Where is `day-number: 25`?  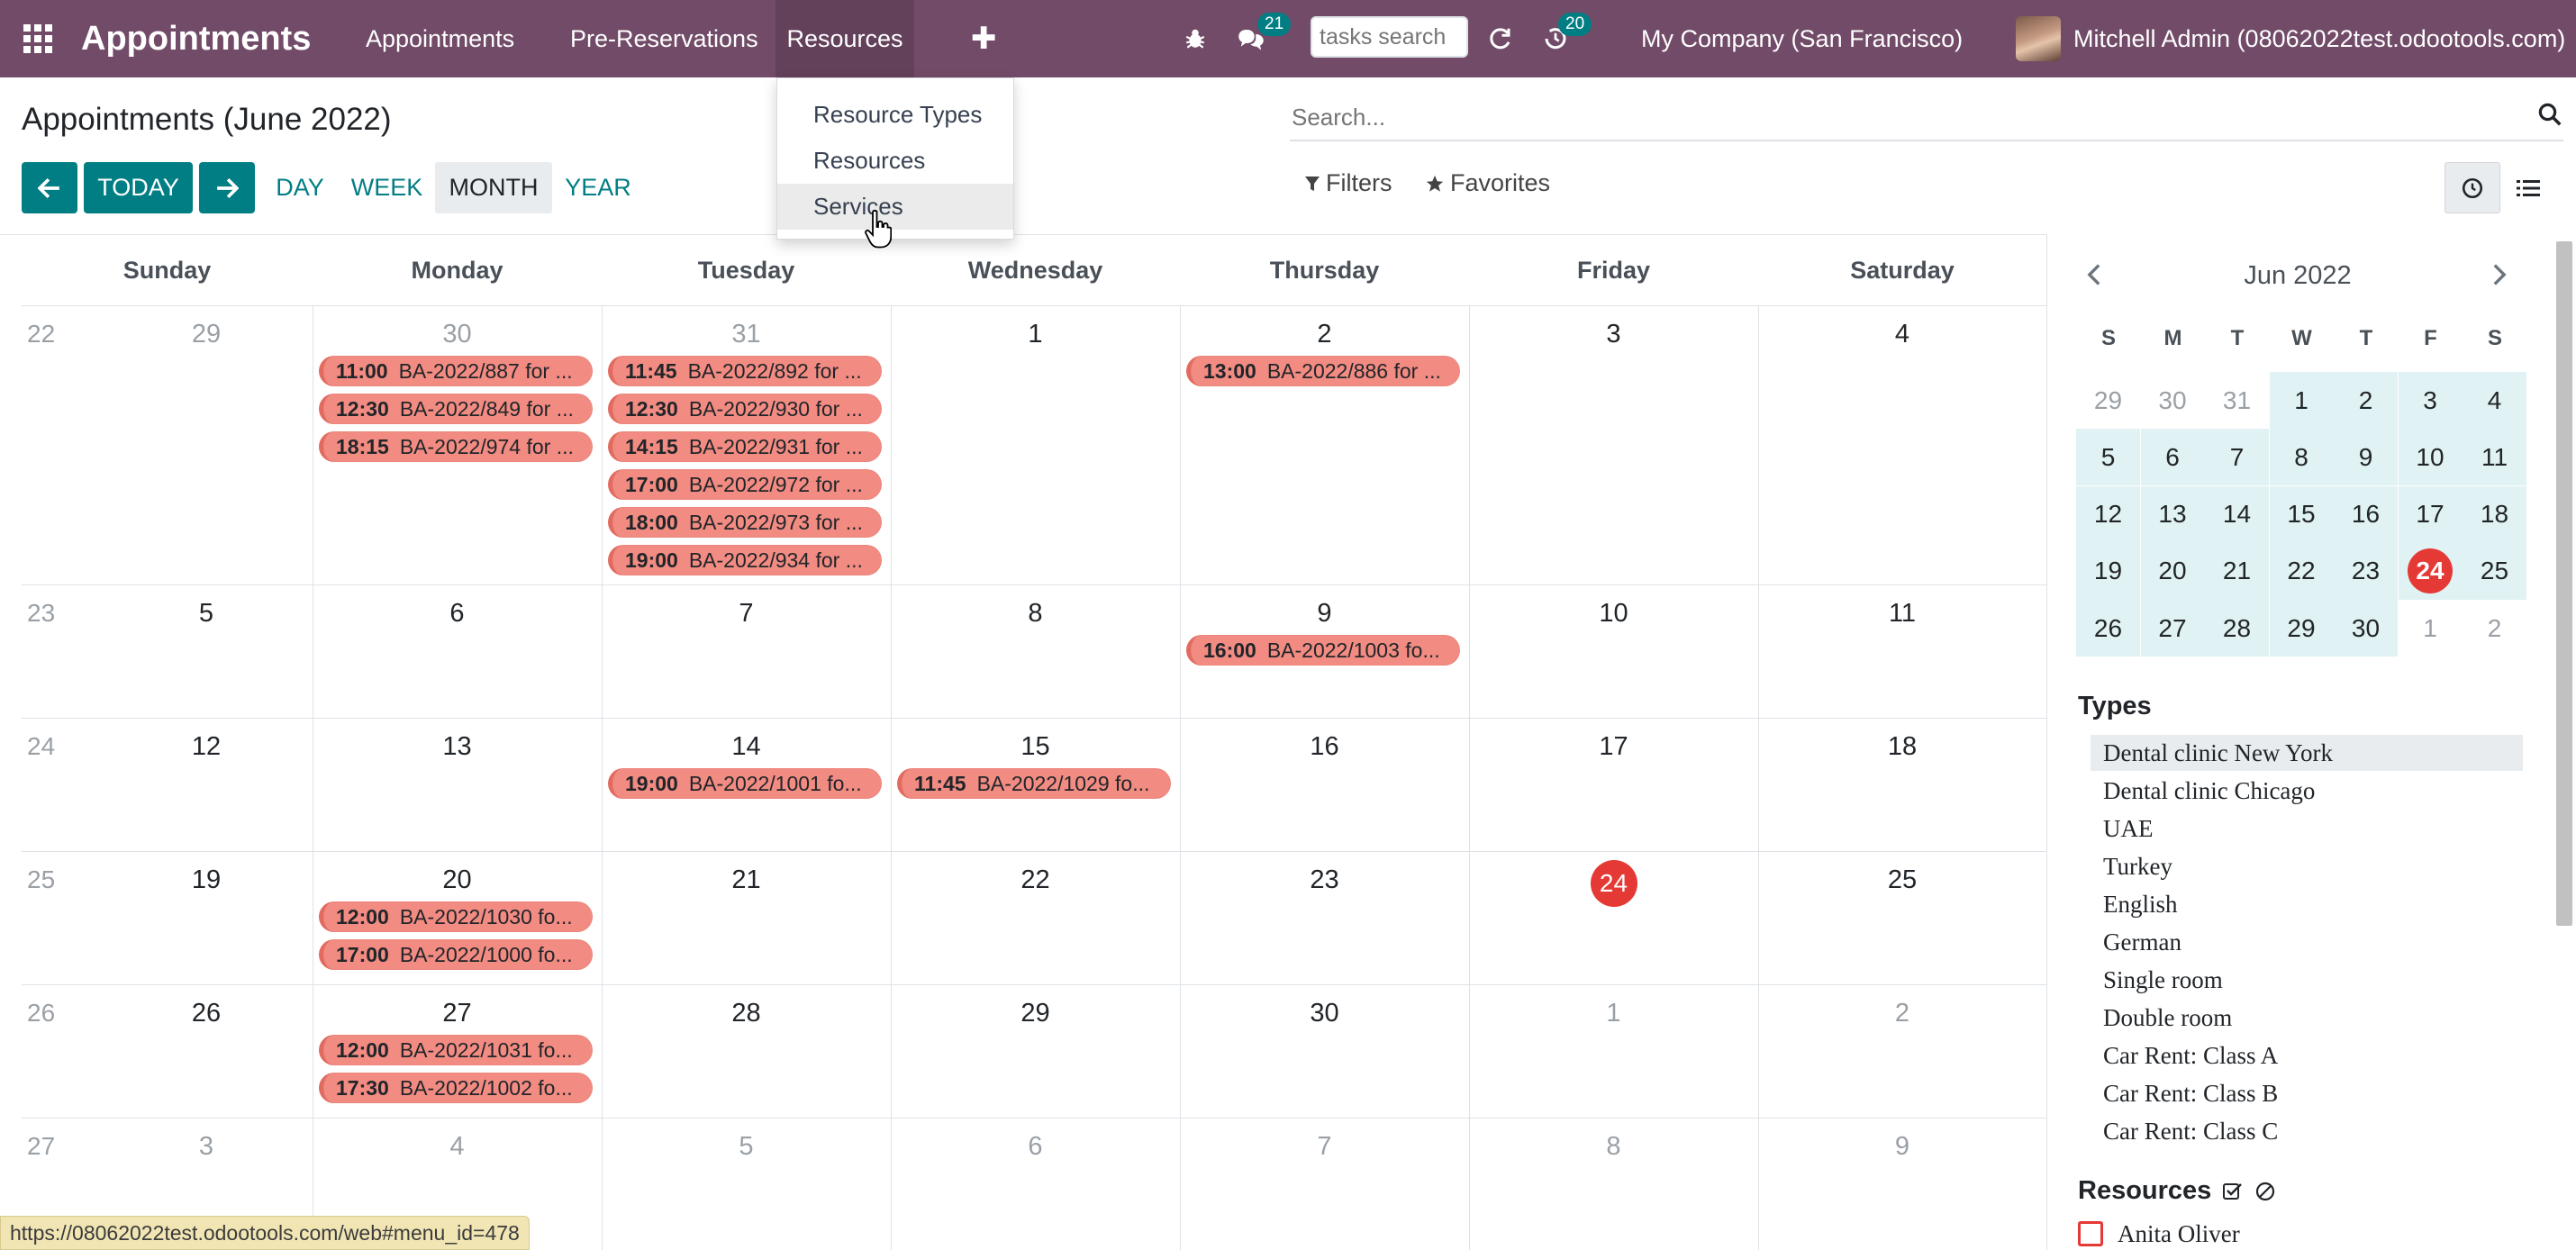 day-number: 25 is located at coordinates (1902, 880).